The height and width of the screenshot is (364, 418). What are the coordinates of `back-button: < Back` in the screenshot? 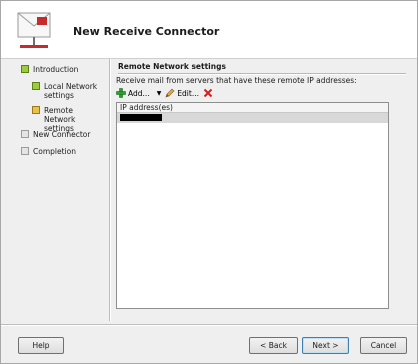 It's located at (273, 345).